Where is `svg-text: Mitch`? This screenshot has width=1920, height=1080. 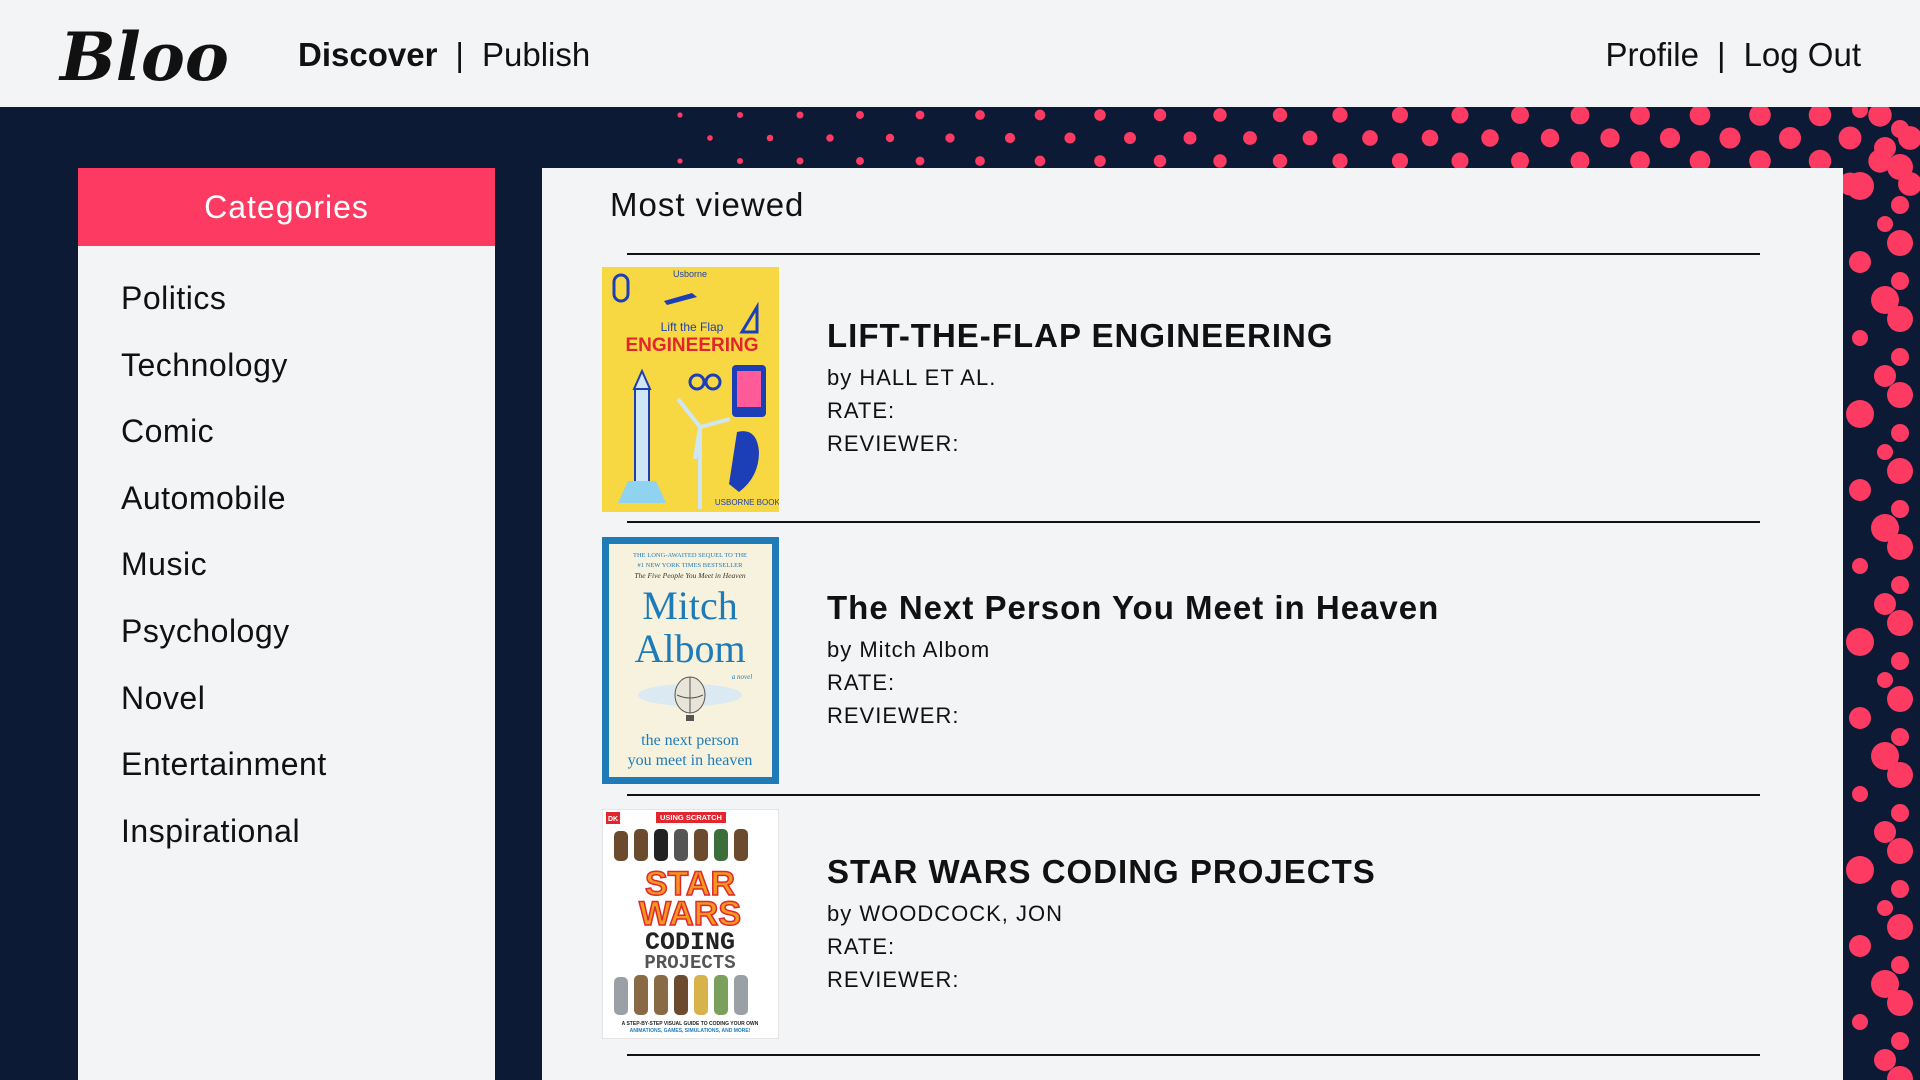
svg-text: Mitch is located at coordinates (690, 605).